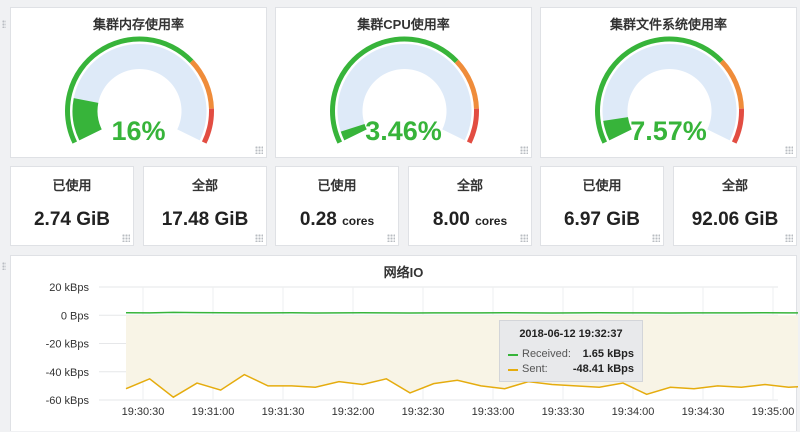 This screenshot has width=800, height=432. Describe the element at coordinates (703, 412) in the screenshot. I see `x-tick-label: 19:34:30` at that location.